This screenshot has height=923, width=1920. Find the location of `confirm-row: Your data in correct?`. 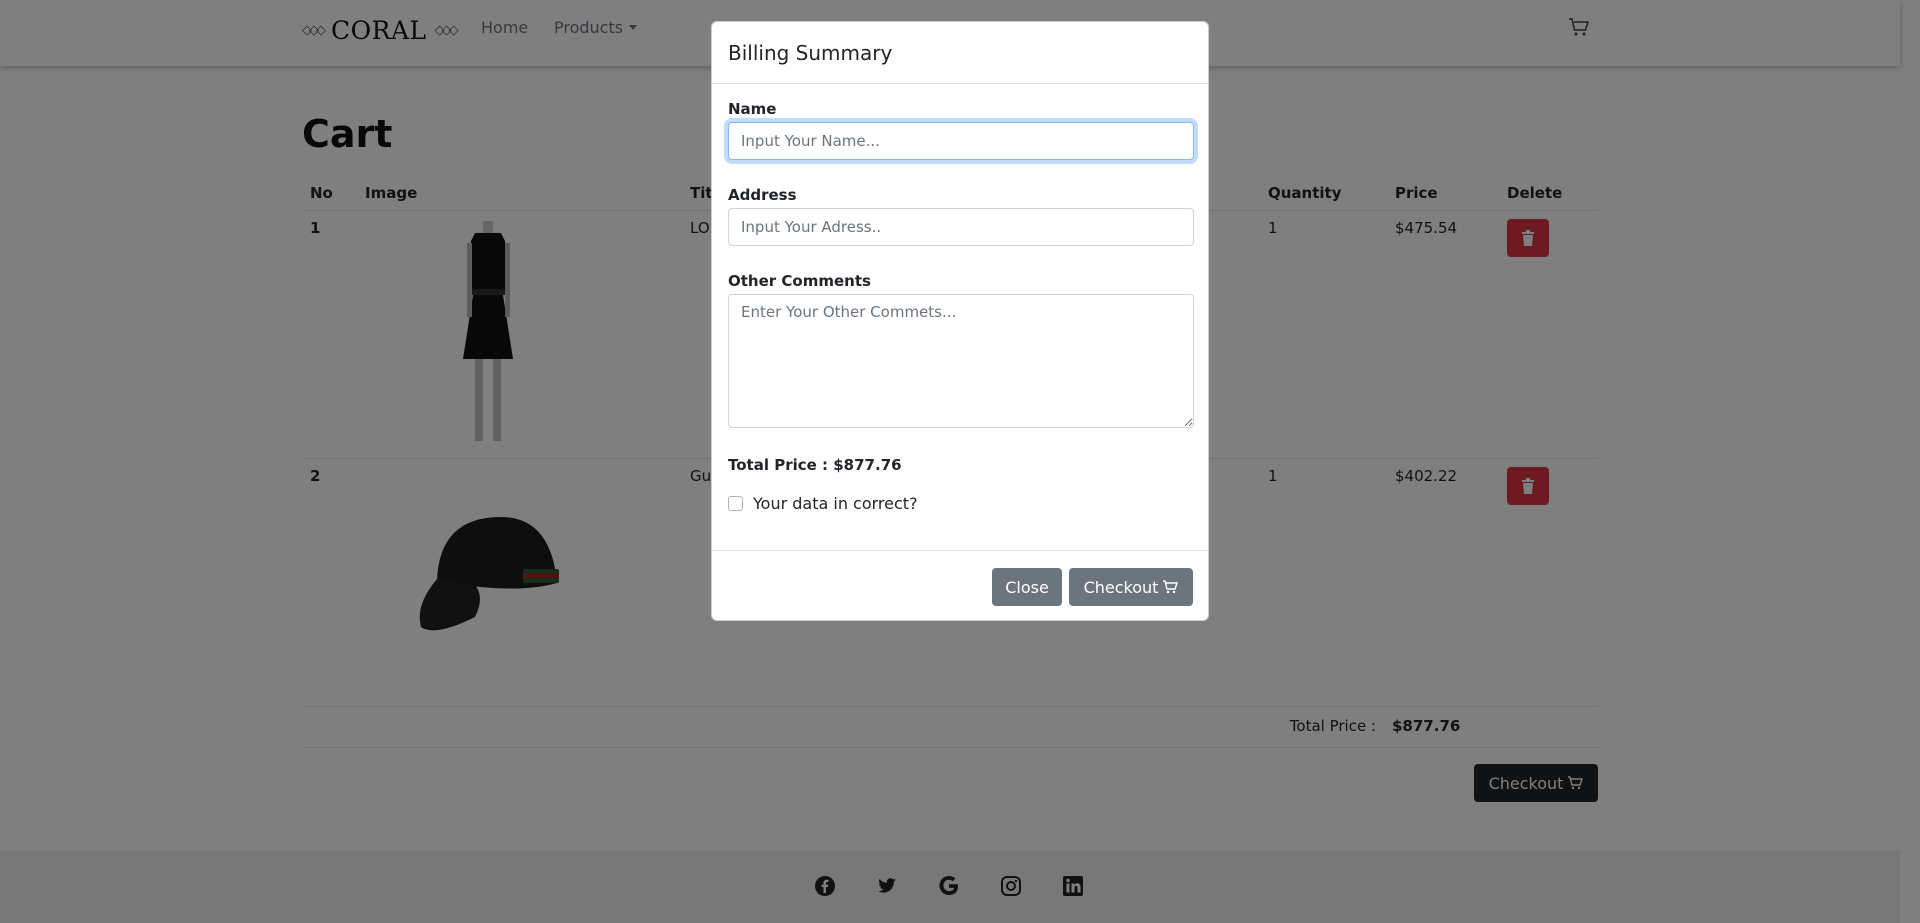

confirm-row: Your data in correct? is located at coordinates (823, 503).